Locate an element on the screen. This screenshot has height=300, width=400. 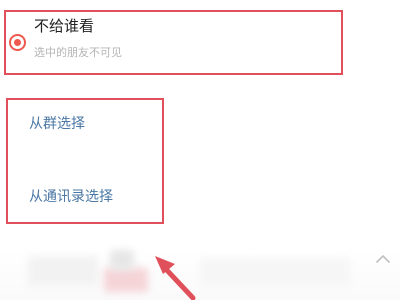
option-subtitle: 选中的朋友不可见 is located at coordinates (78, 52).